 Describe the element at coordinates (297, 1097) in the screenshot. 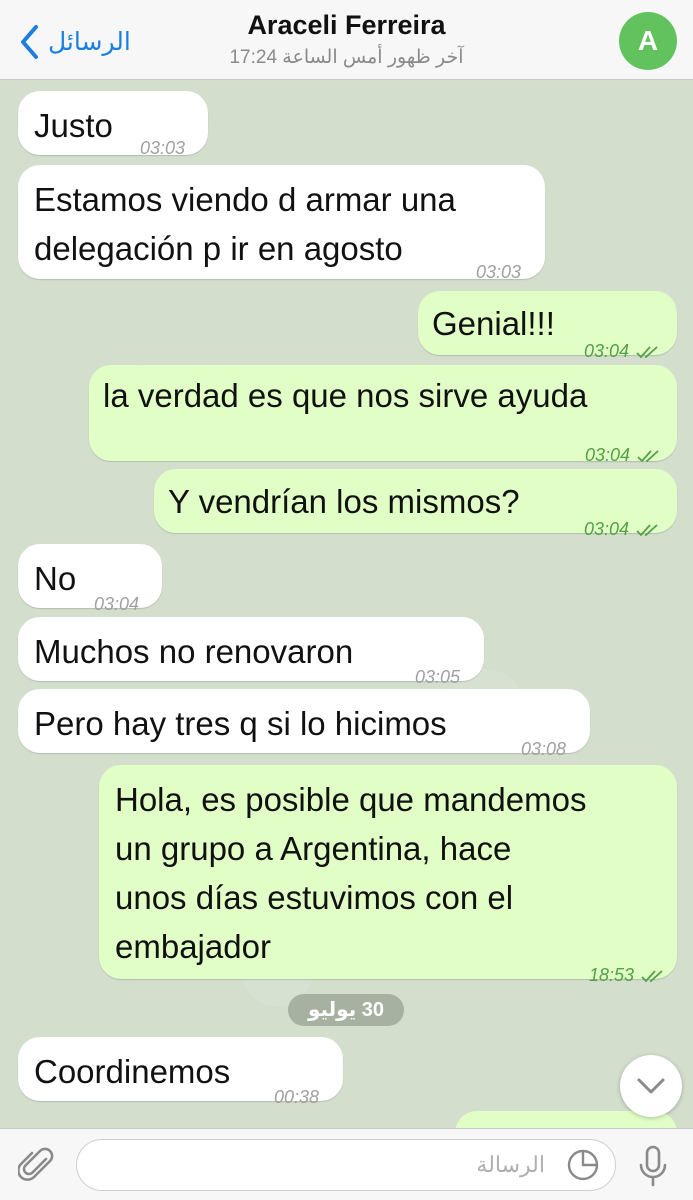

I see `message-time: 00:38` at that location.